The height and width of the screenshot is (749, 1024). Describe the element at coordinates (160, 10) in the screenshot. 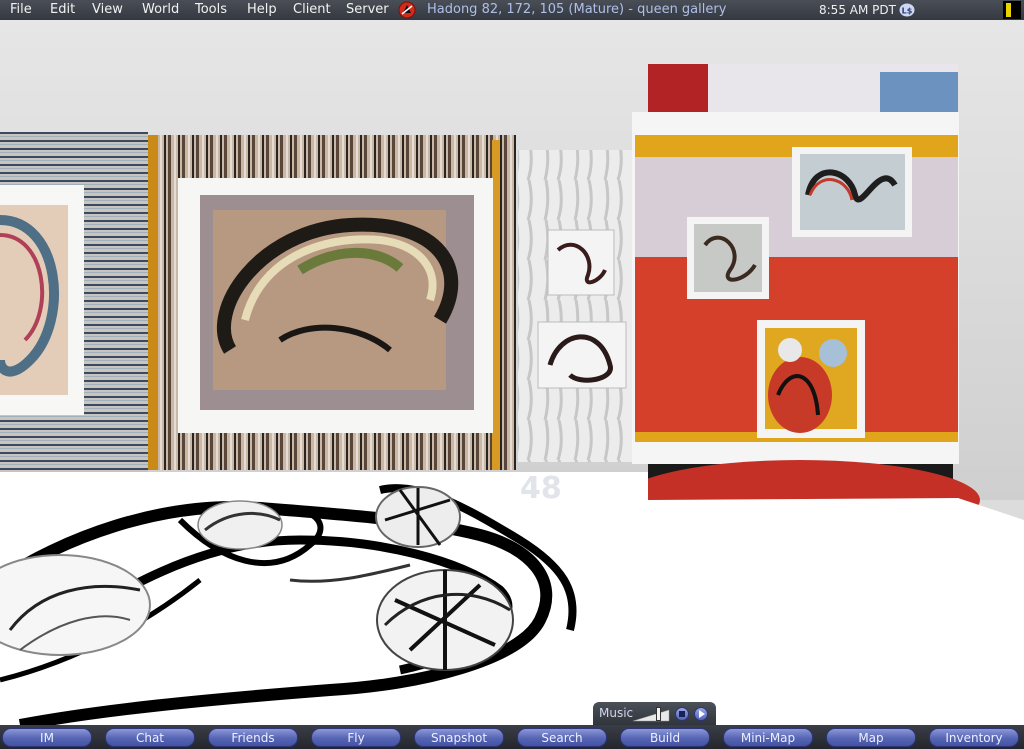

I see `menu-world: World` at that location.